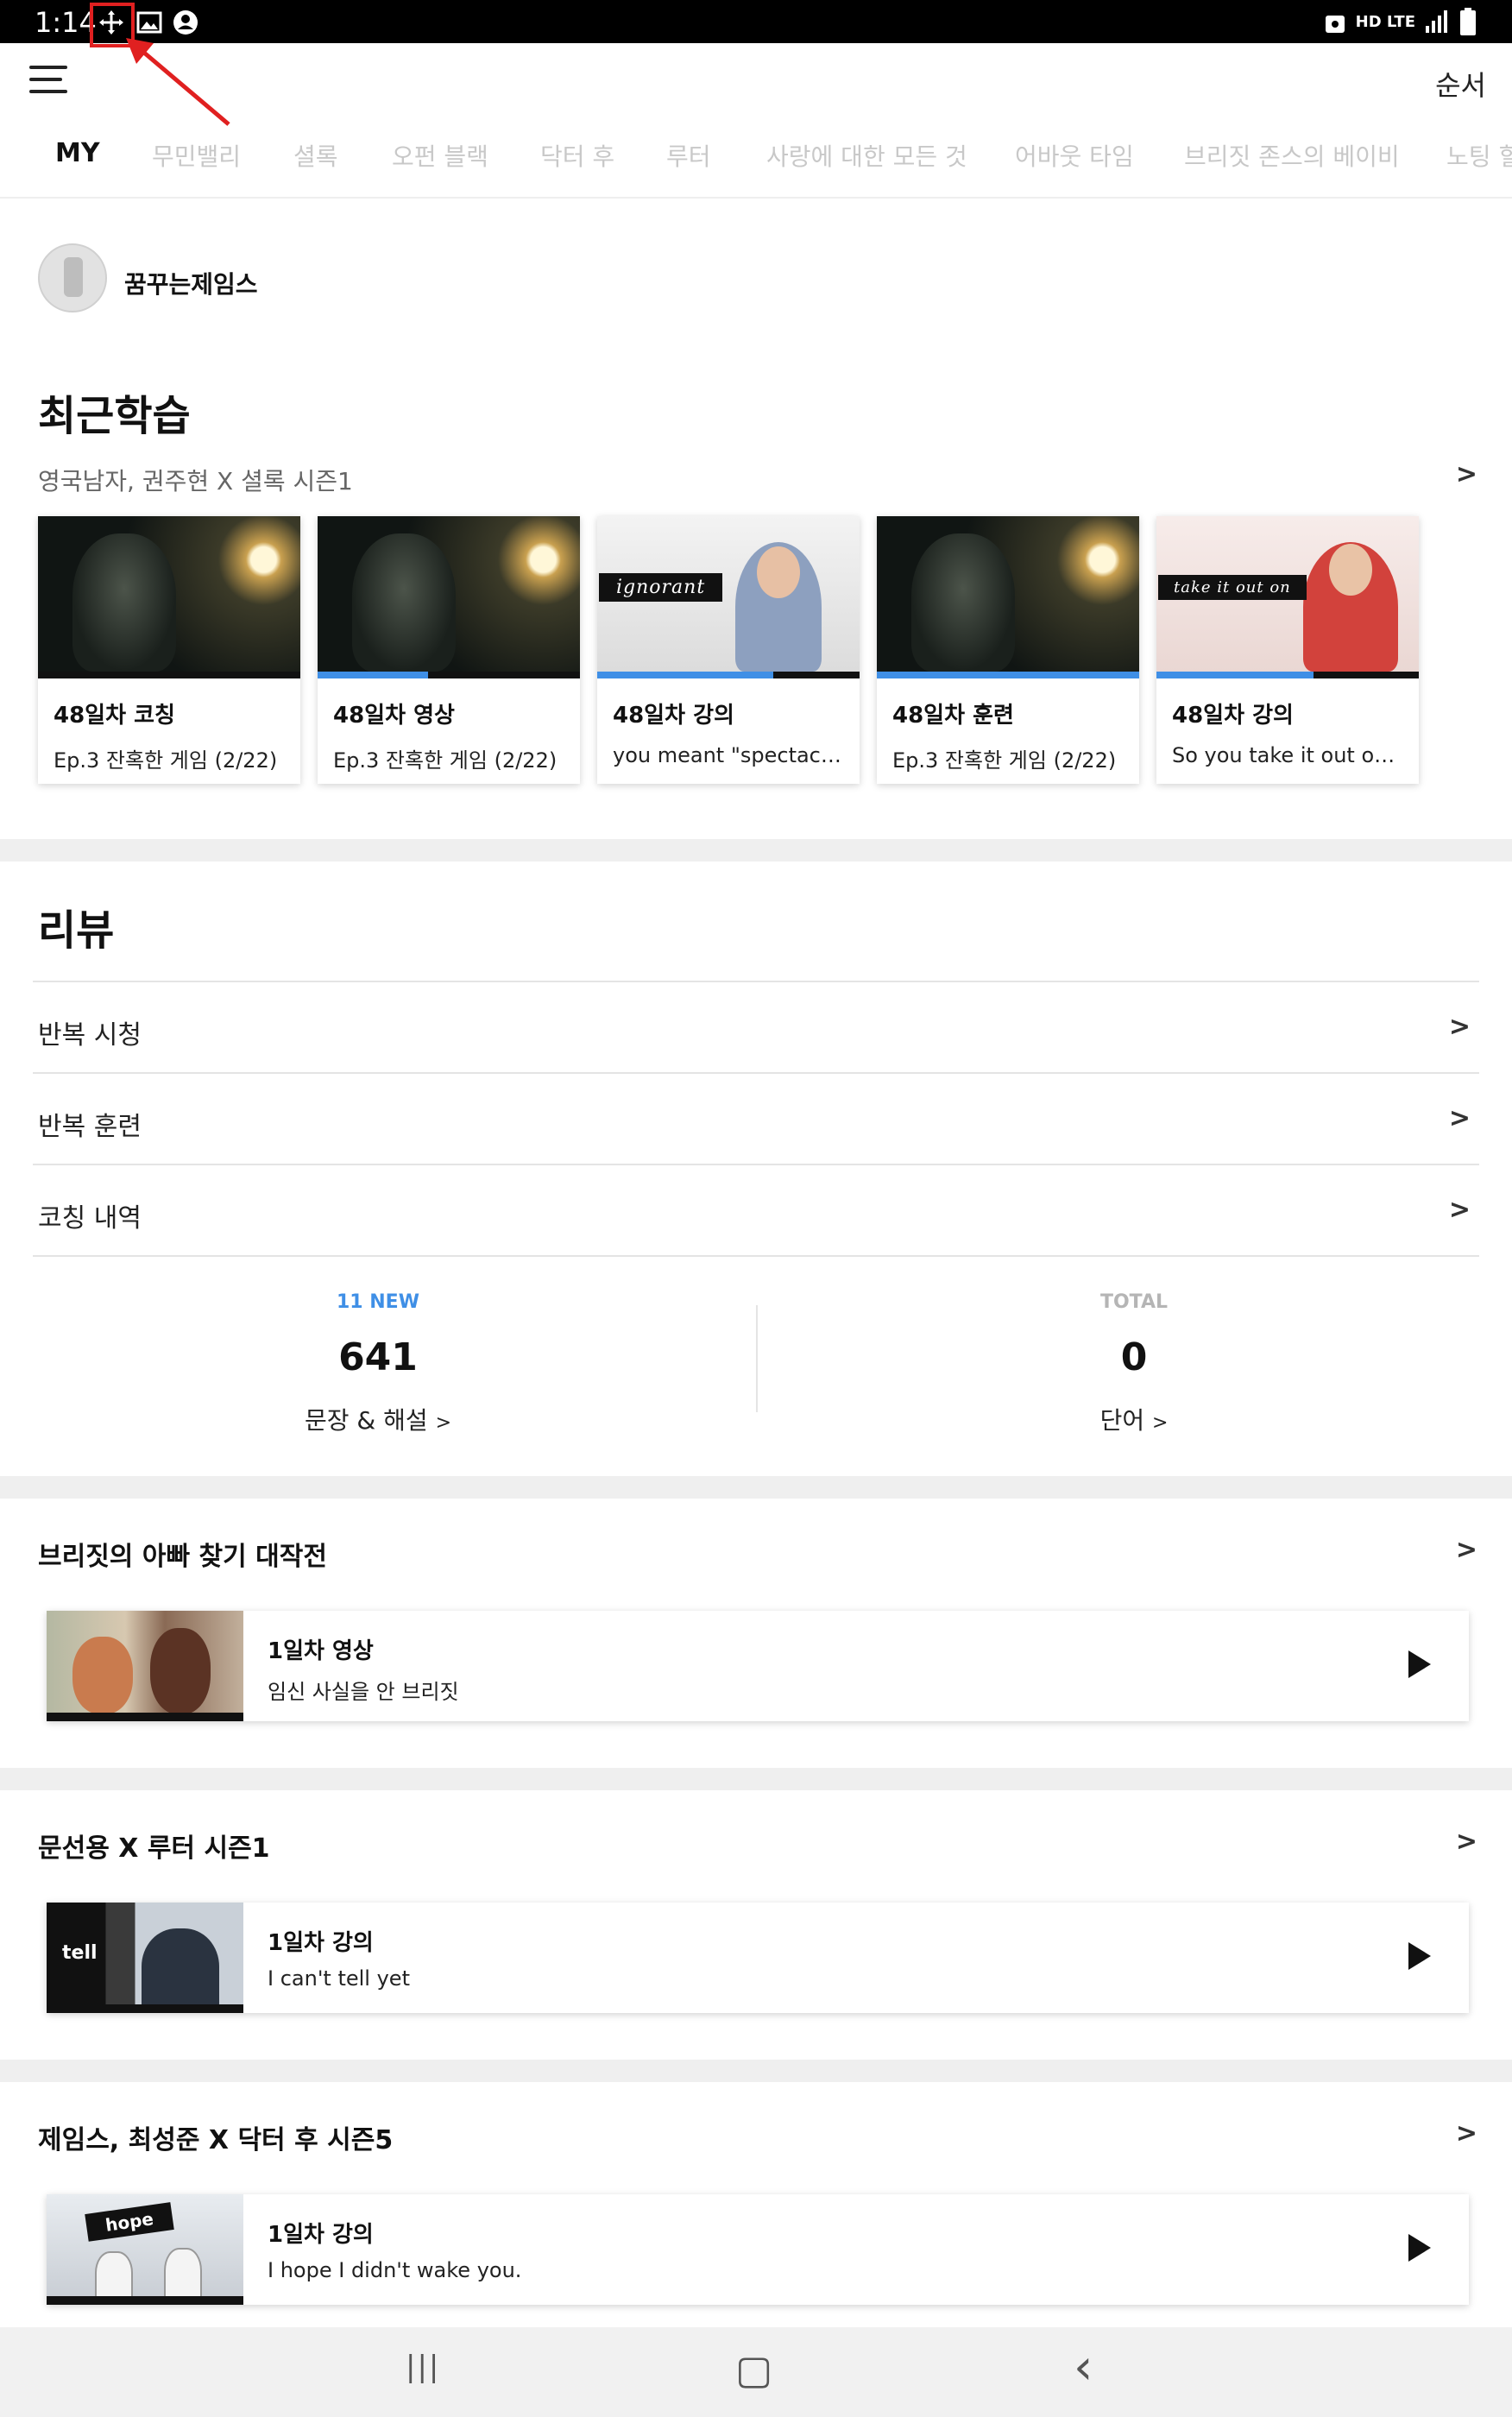 This screenshot has width=1512, height=2417. What do you see at coordinates (577, 155) in the screenshot?
I see `tab-doctor-who: 닥터 후` at bounding box center [577, 155].